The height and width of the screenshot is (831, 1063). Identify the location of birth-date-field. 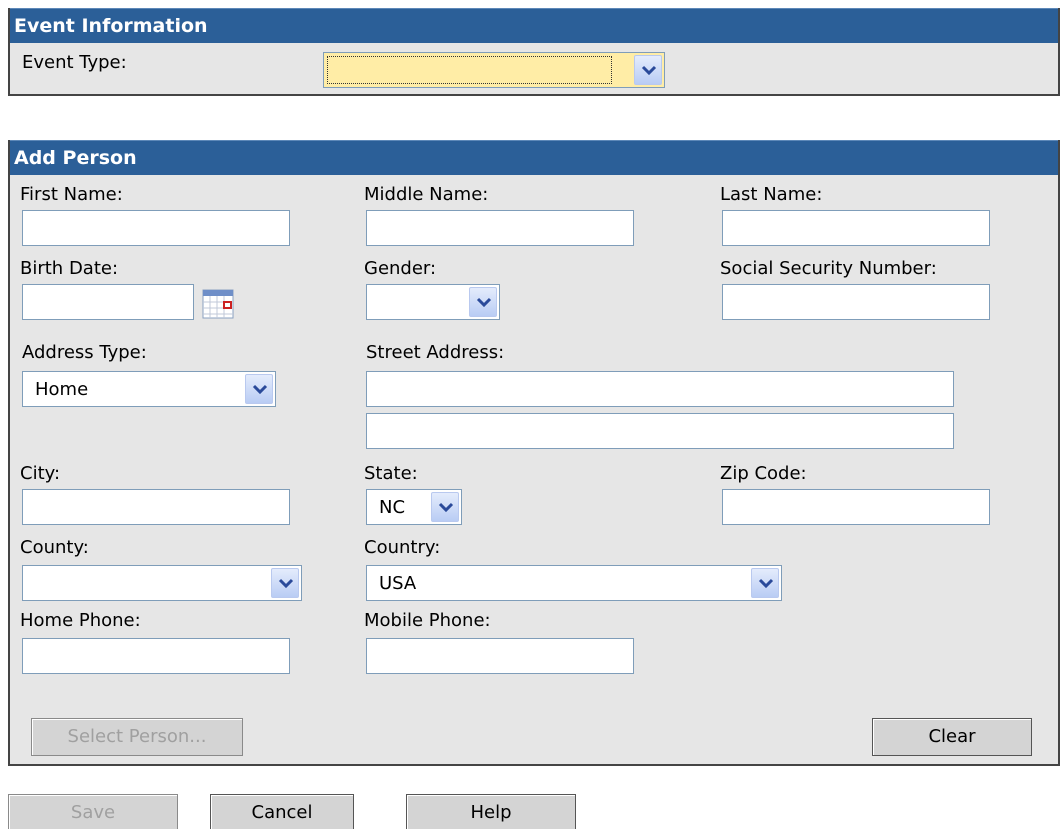
(108, 302).